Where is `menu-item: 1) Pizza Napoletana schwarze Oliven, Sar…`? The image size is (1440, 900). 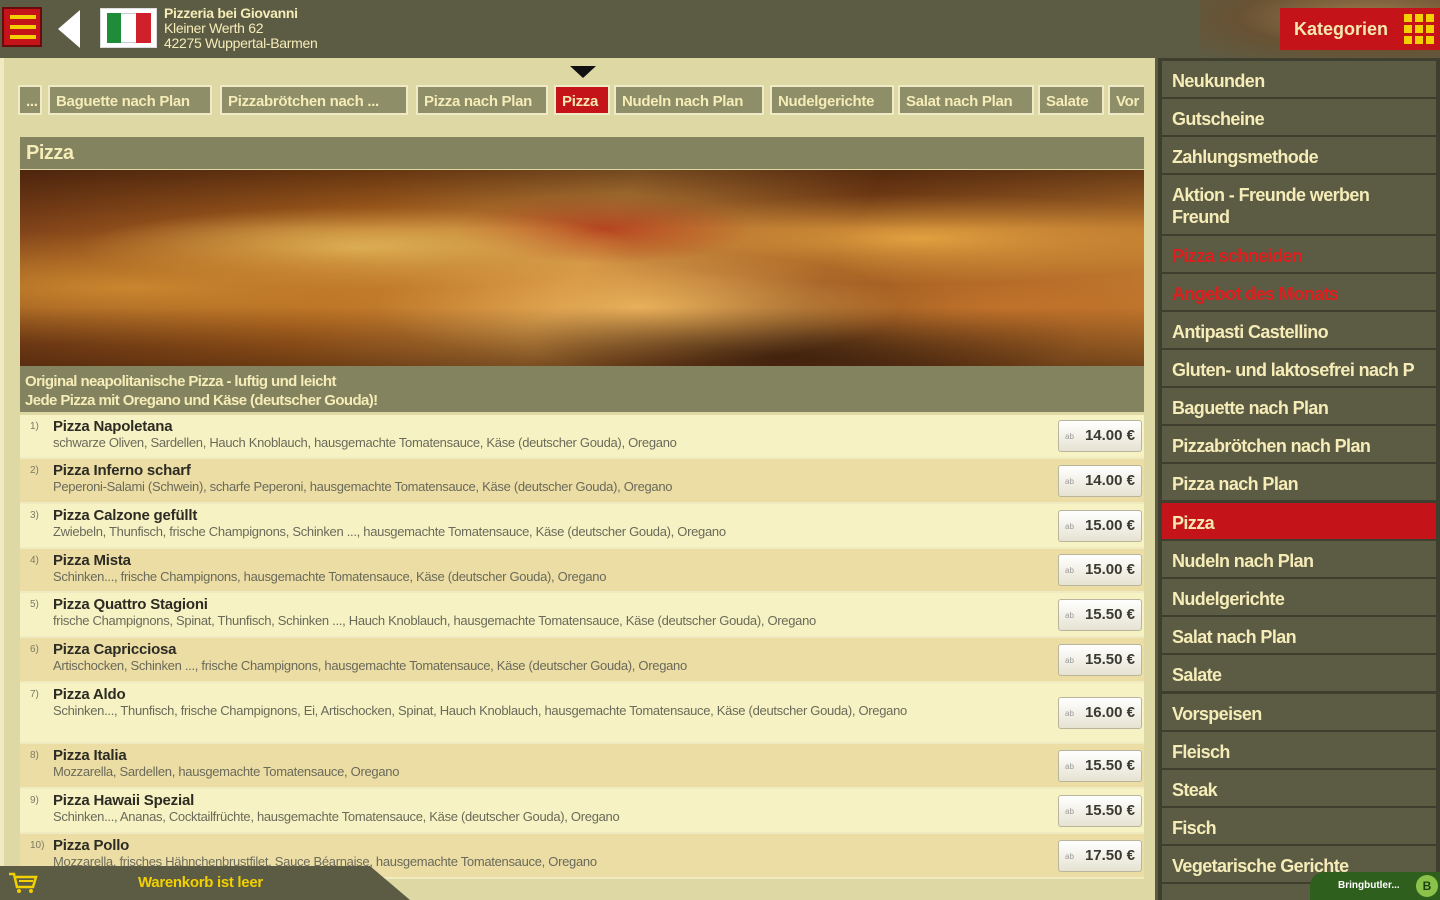 menu-item: 1) Pizza Napoletana schwarze Oliven, Sar… is located at coordinates (582, 437).